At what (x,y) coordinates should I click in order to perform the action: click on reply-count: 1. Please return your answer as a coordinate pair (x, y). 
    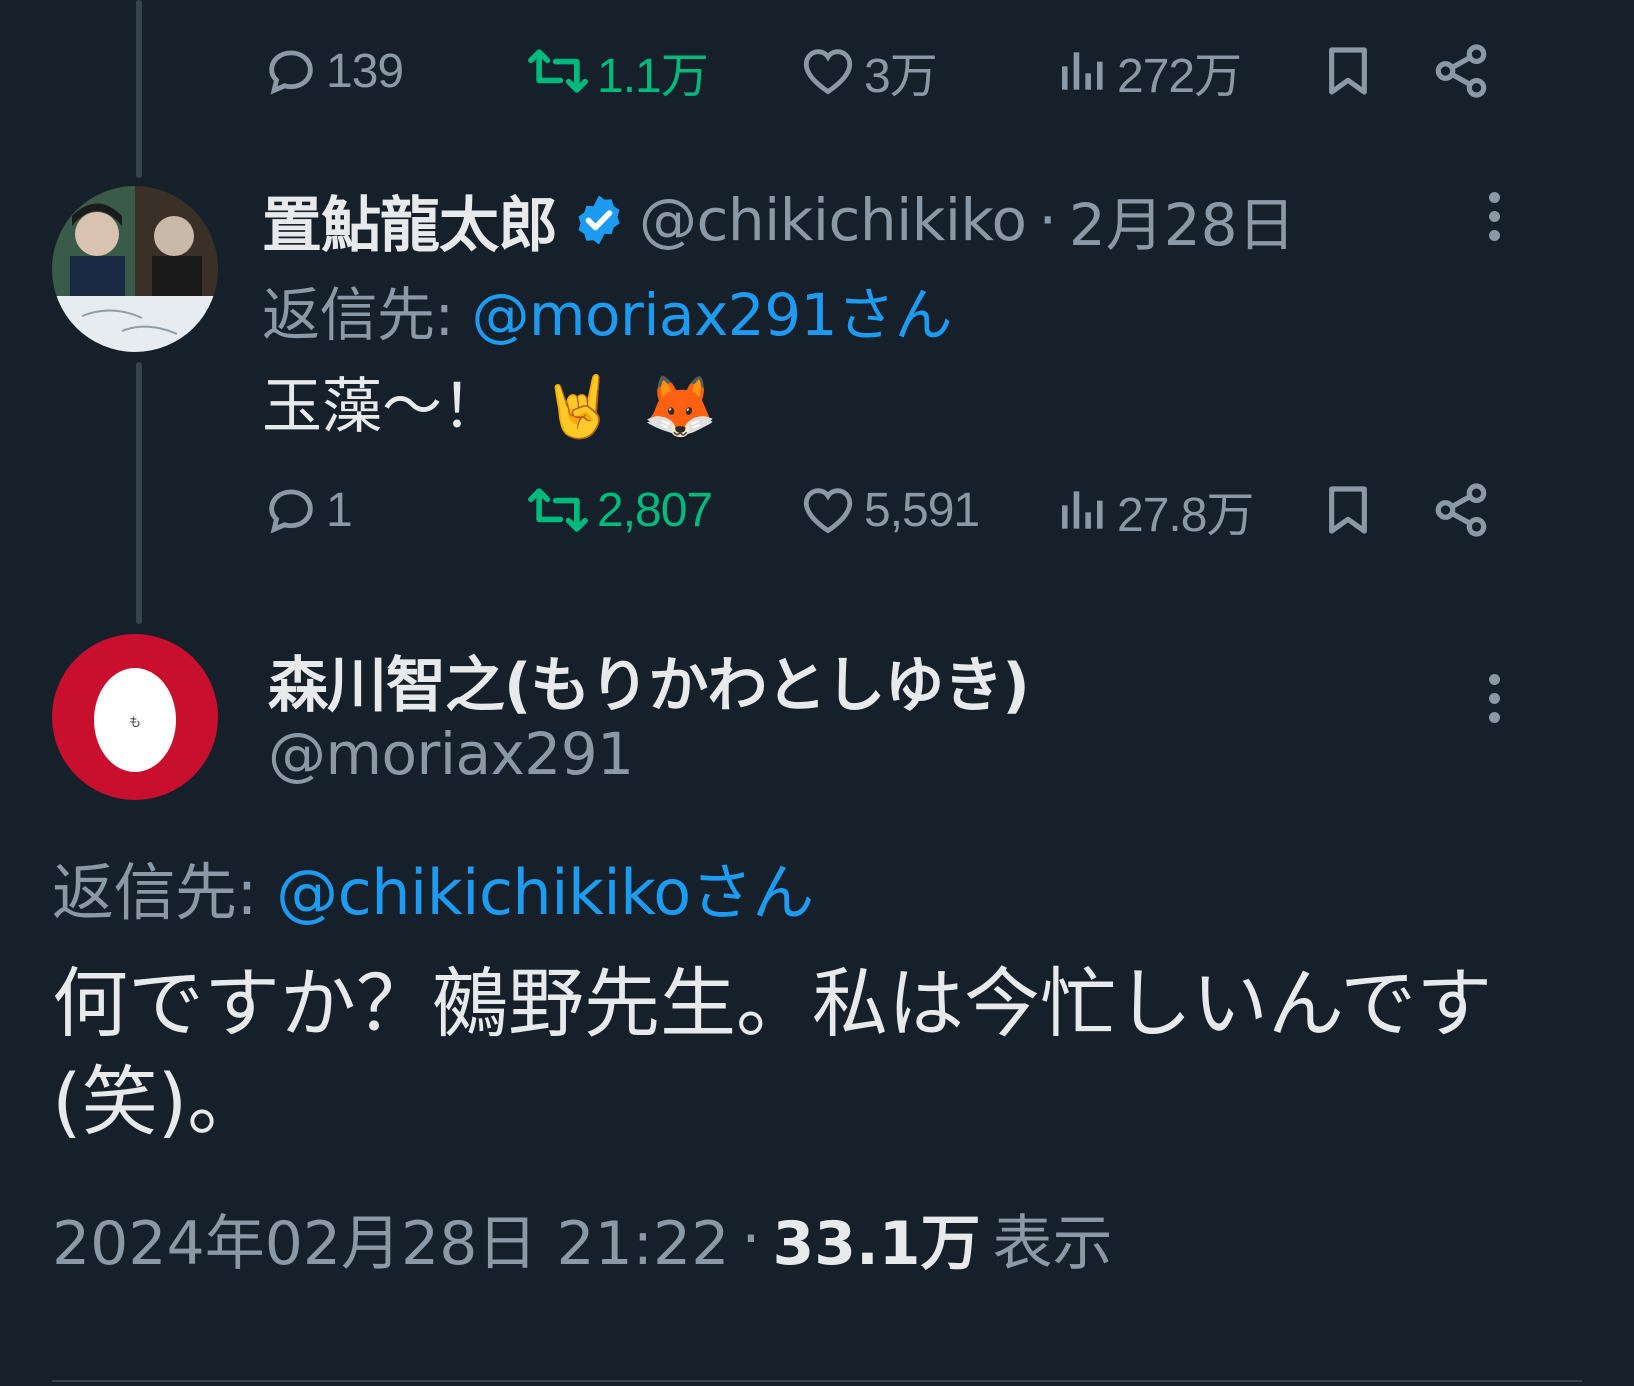
    Looking at the image, I should click on (339, 510).